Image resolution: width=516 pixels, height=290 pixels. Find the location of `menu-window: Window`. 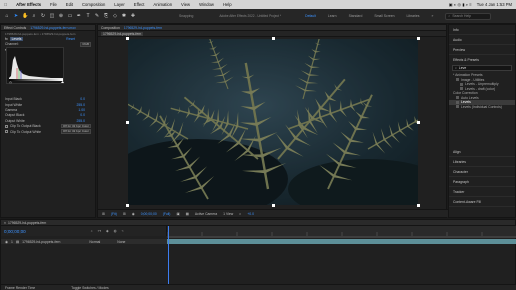

menu-window: Window is located at coordinates (206, 4).